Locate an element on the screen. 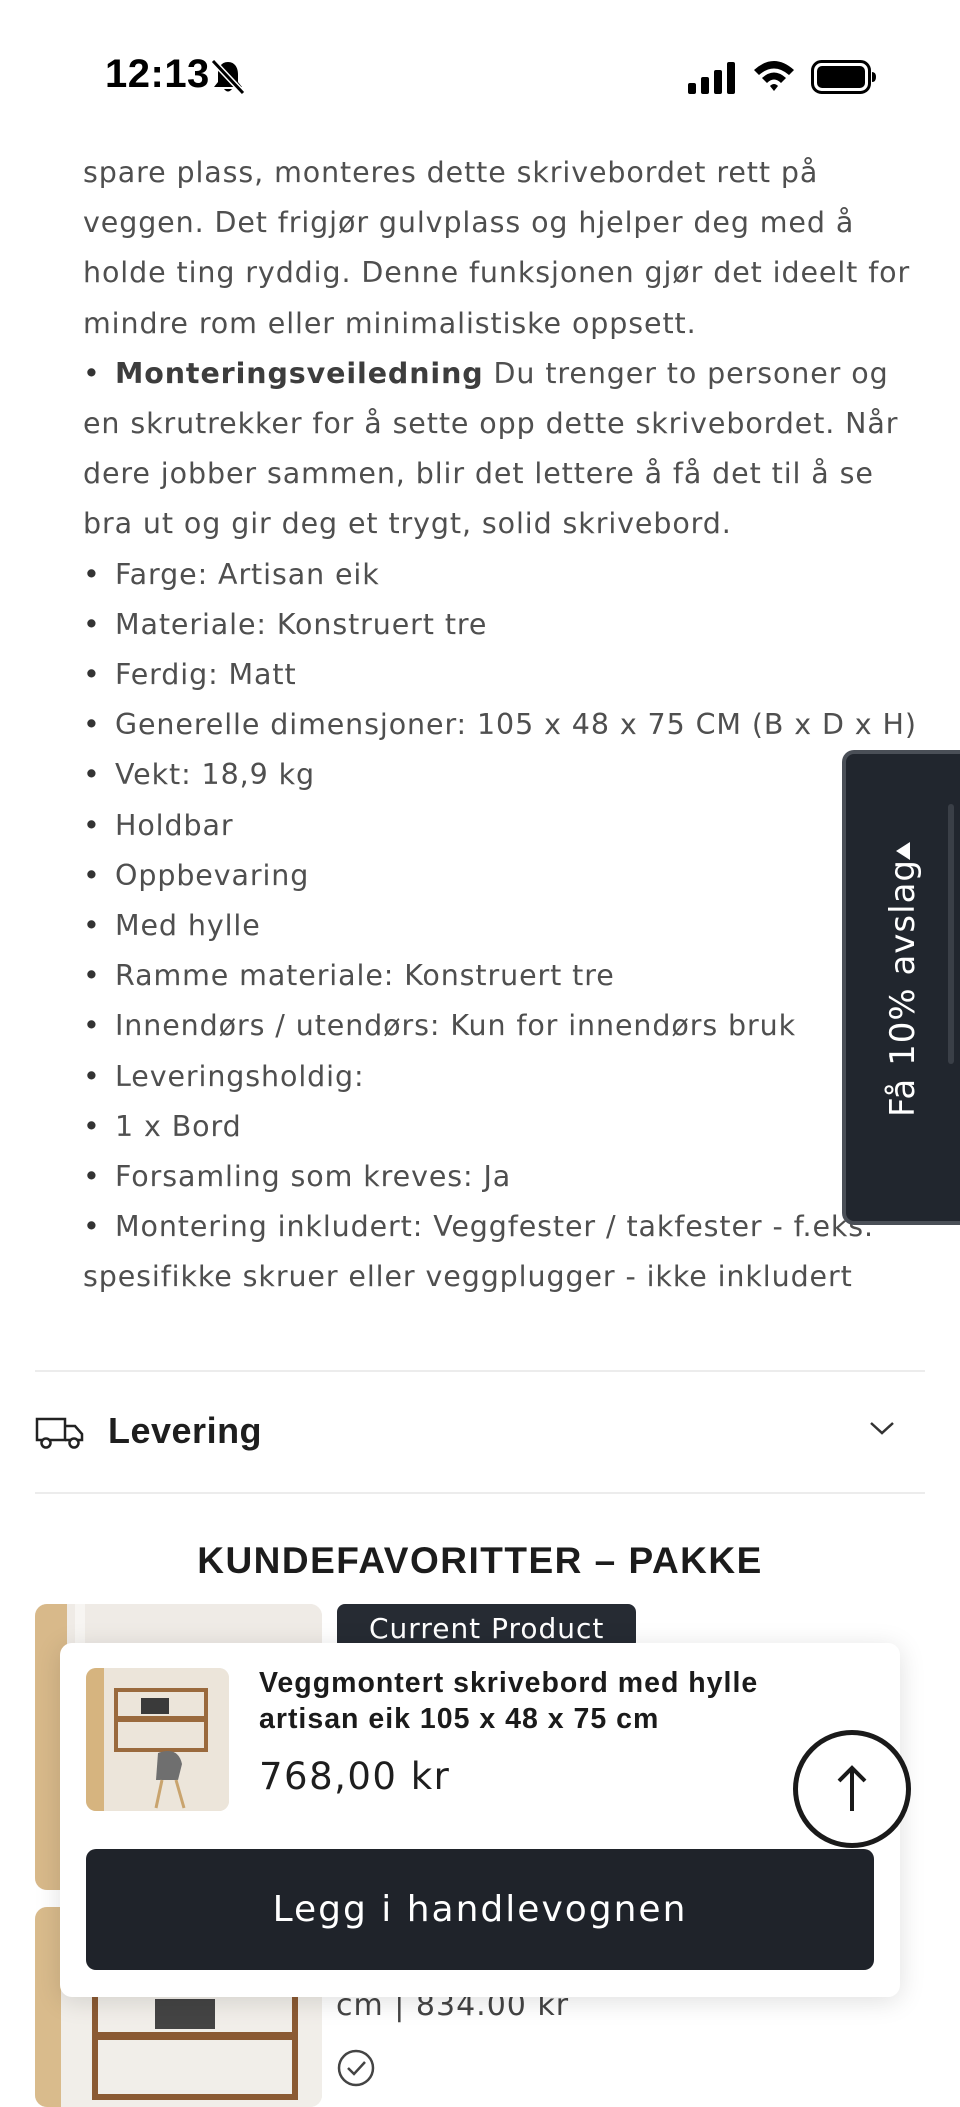 This screenshot has height=2107, width=960. product-thumbnail is located at coordinates (157, 1739).